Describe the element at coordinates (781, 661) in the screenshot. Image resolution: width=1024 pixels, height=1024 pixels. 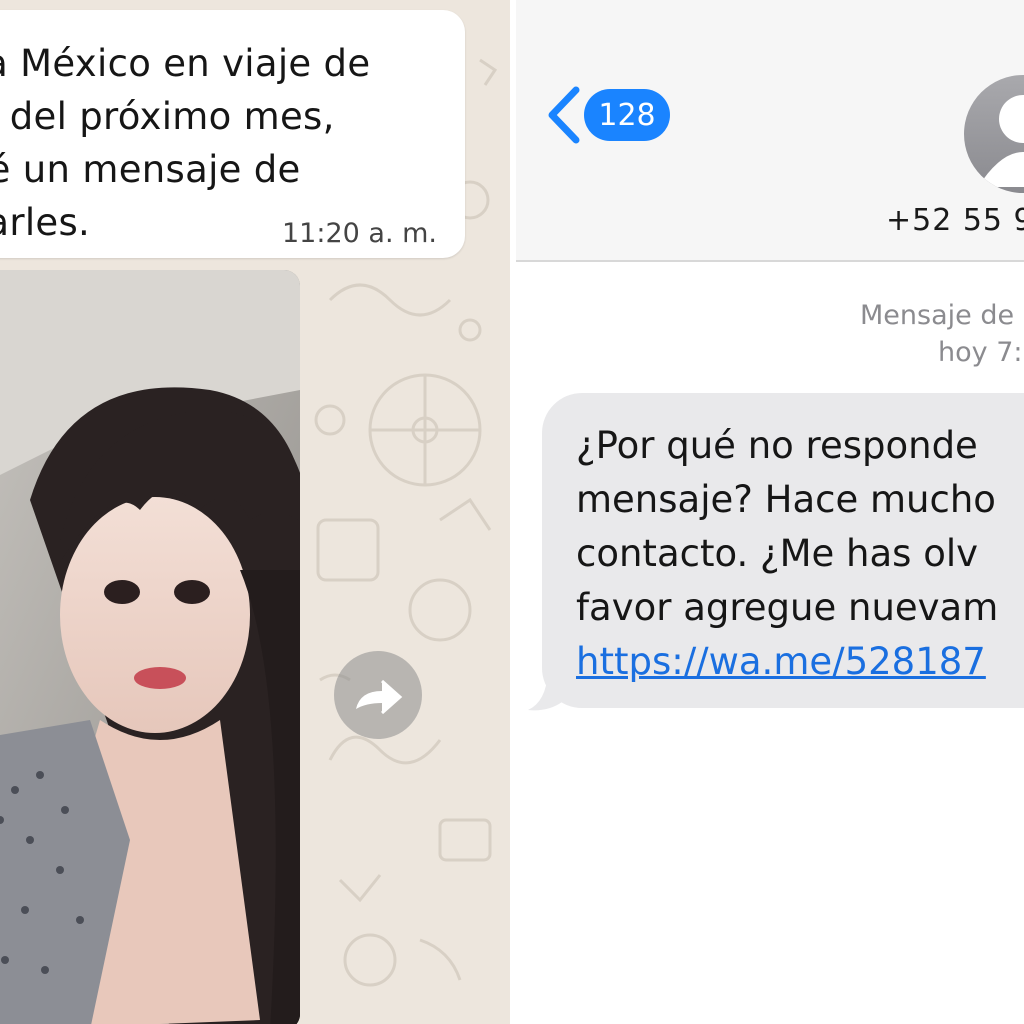
I see `whatsapp-link: https://wa.me/528187` at that location.